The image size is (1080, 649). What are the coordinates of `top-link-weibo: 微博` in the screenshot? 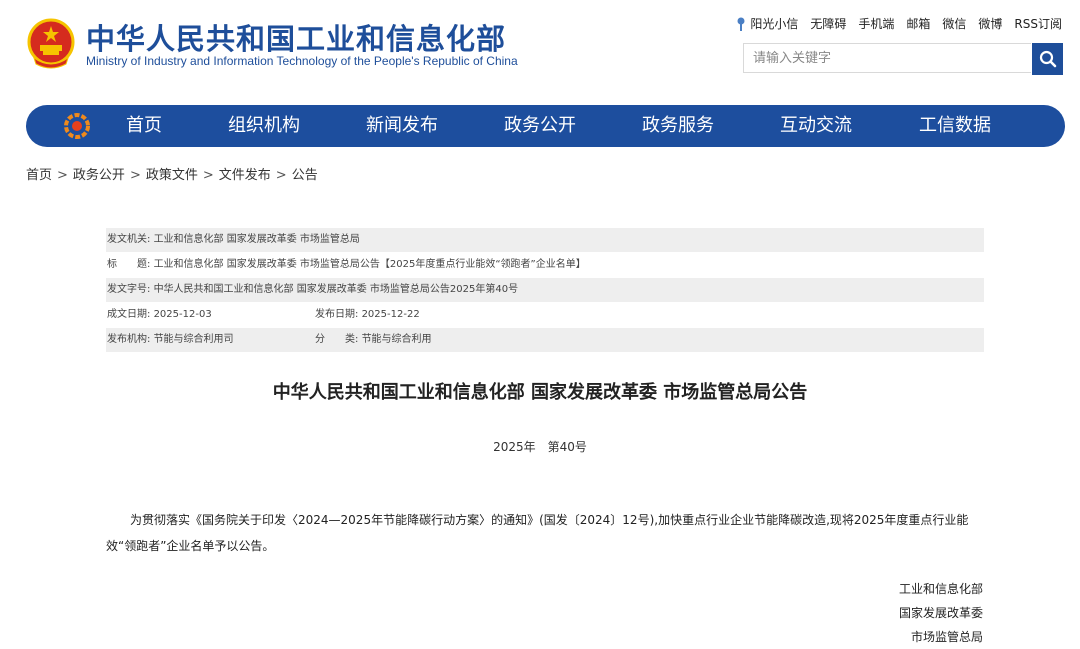 It's located at (990, 23).